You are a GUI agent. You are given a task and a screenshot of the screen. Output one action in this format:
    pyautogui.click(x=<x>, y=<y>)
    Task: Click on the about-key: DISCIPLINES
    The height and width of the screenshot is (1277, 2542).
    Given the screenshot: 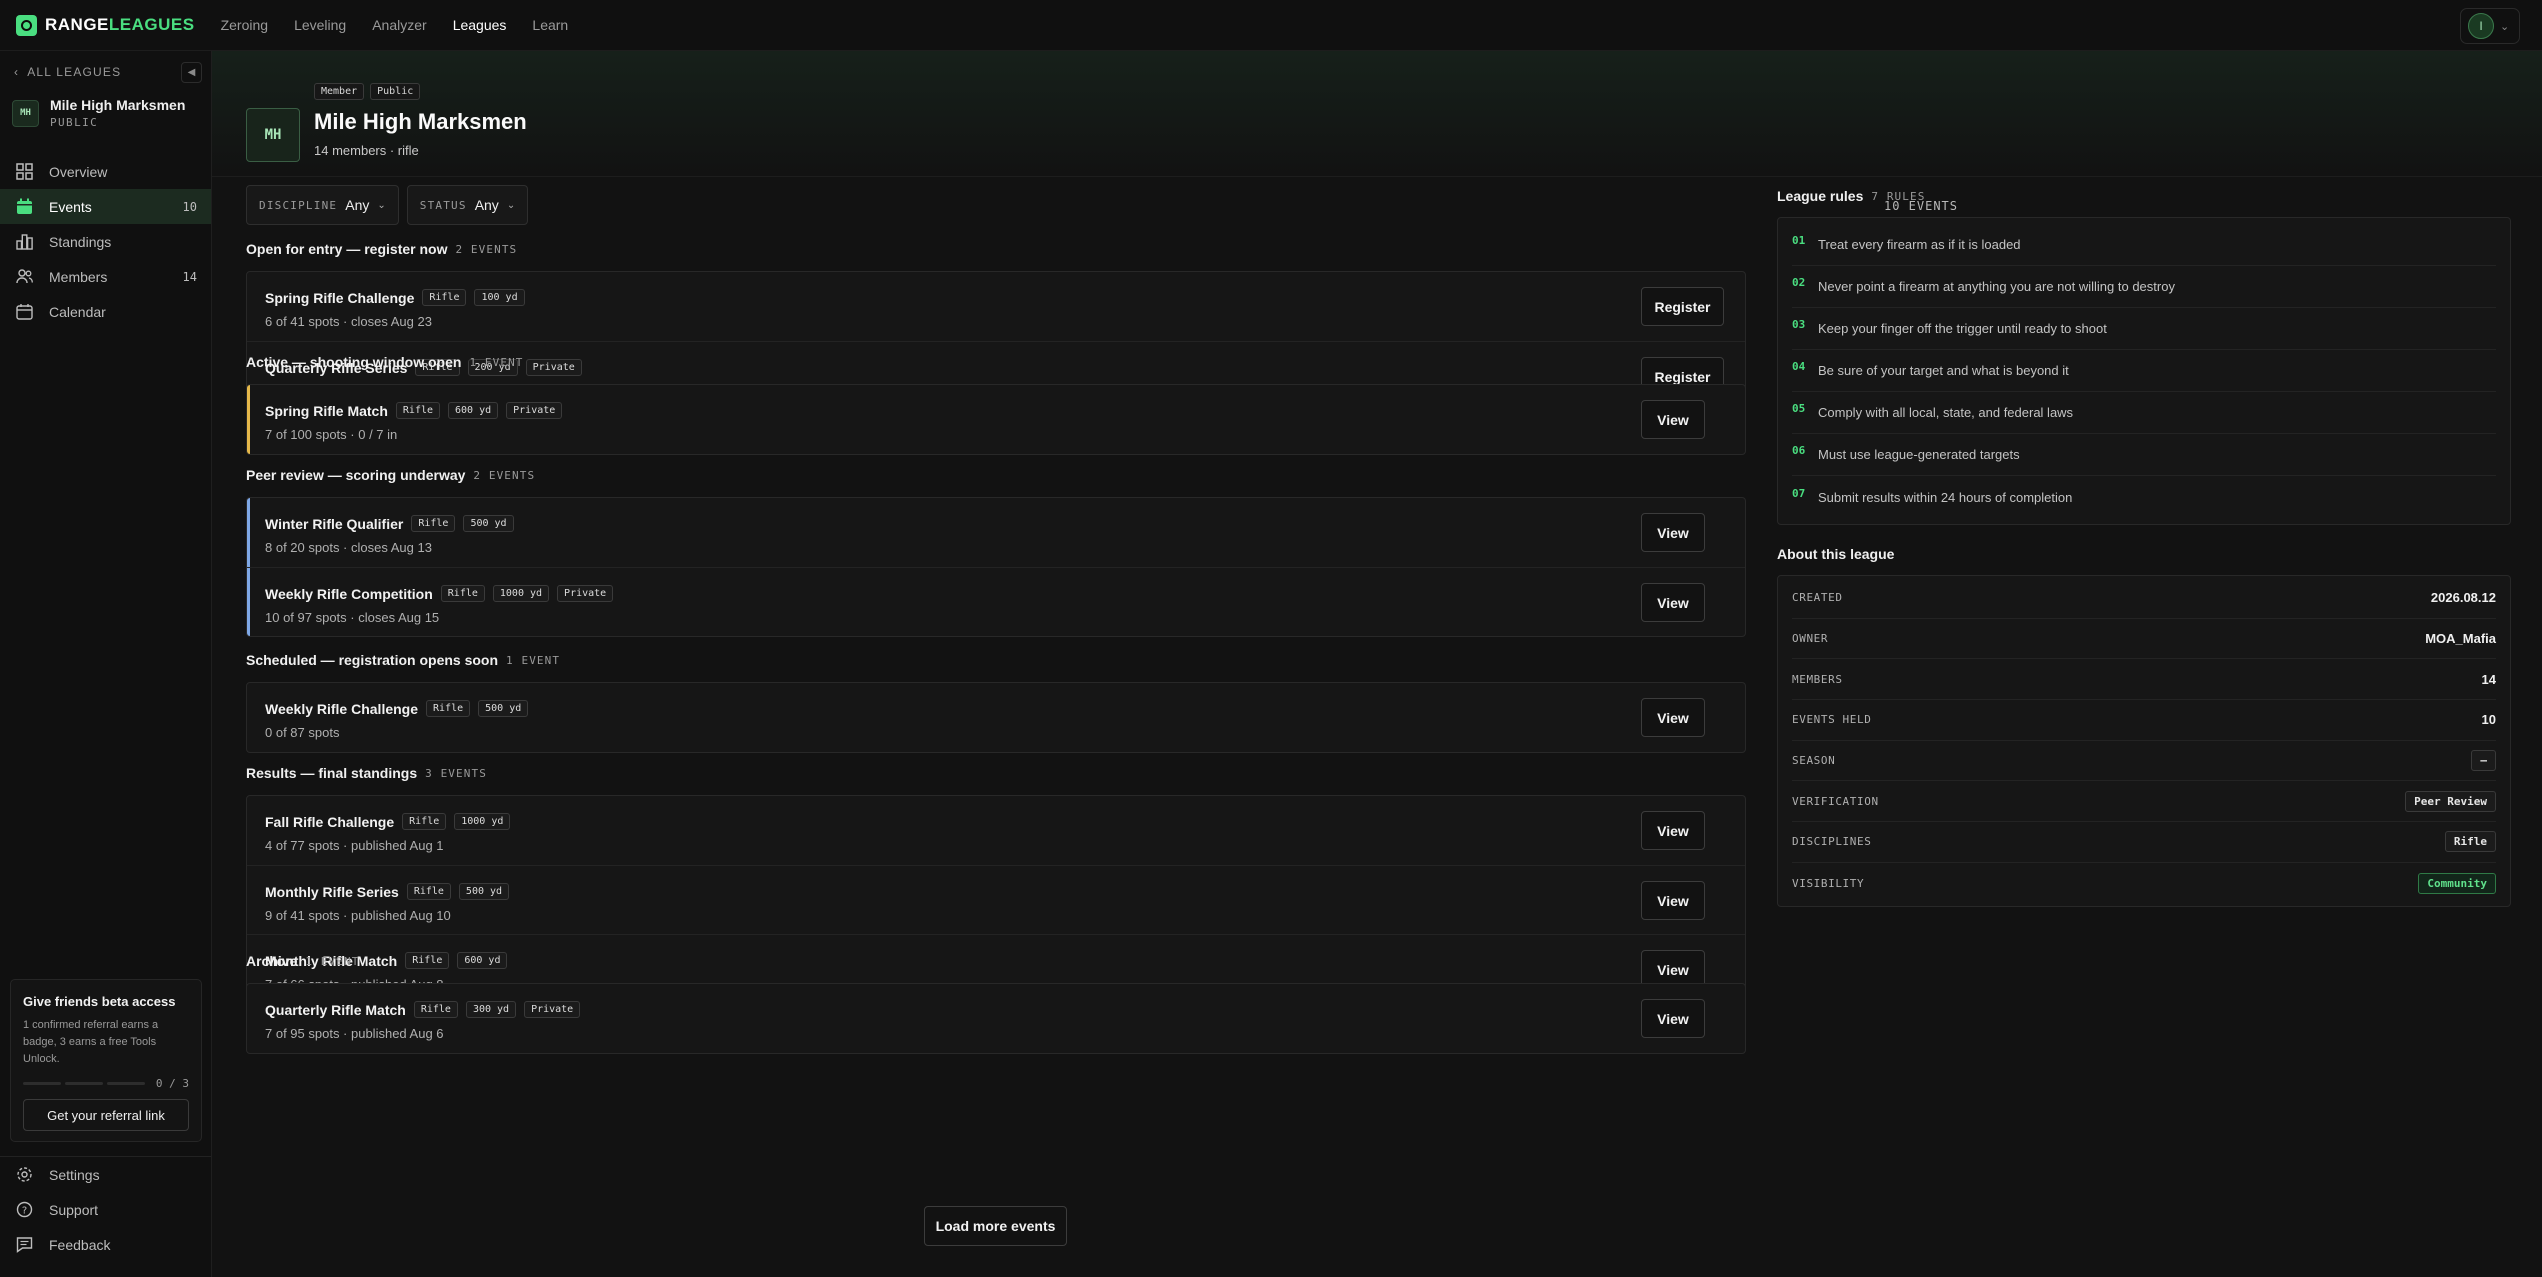 What is the action you would take?
    pyautogui.click(x=1832, y=842)
    